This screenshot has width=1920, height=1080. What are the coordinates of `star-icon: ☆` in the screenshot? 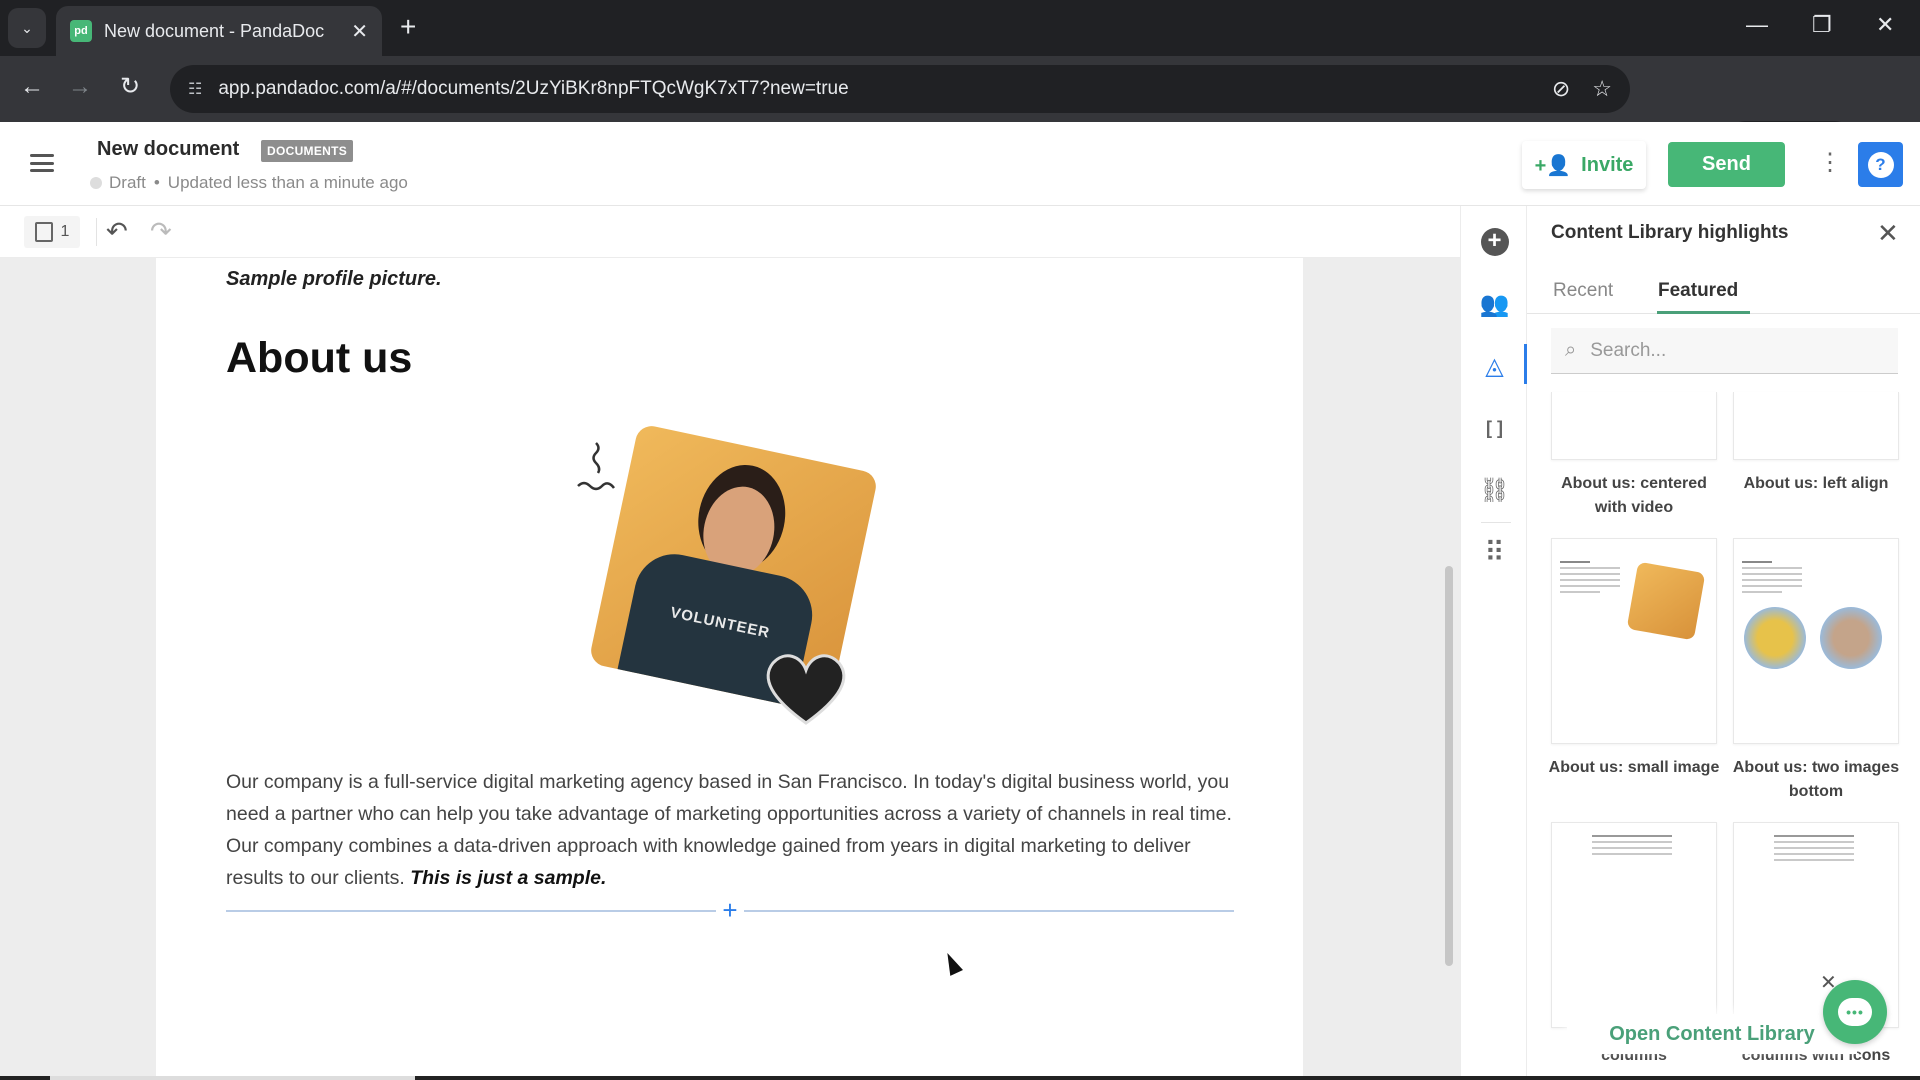 It's located at (1602, 89).